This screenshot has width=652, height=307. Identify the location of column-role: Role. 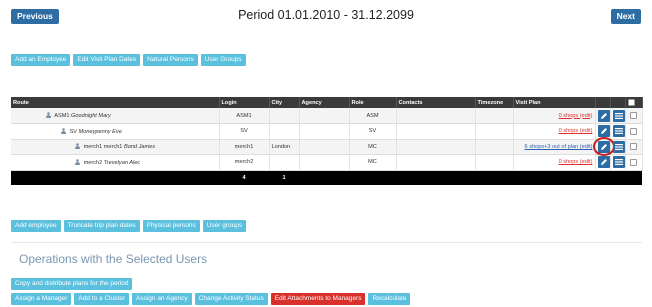
(373, 102).